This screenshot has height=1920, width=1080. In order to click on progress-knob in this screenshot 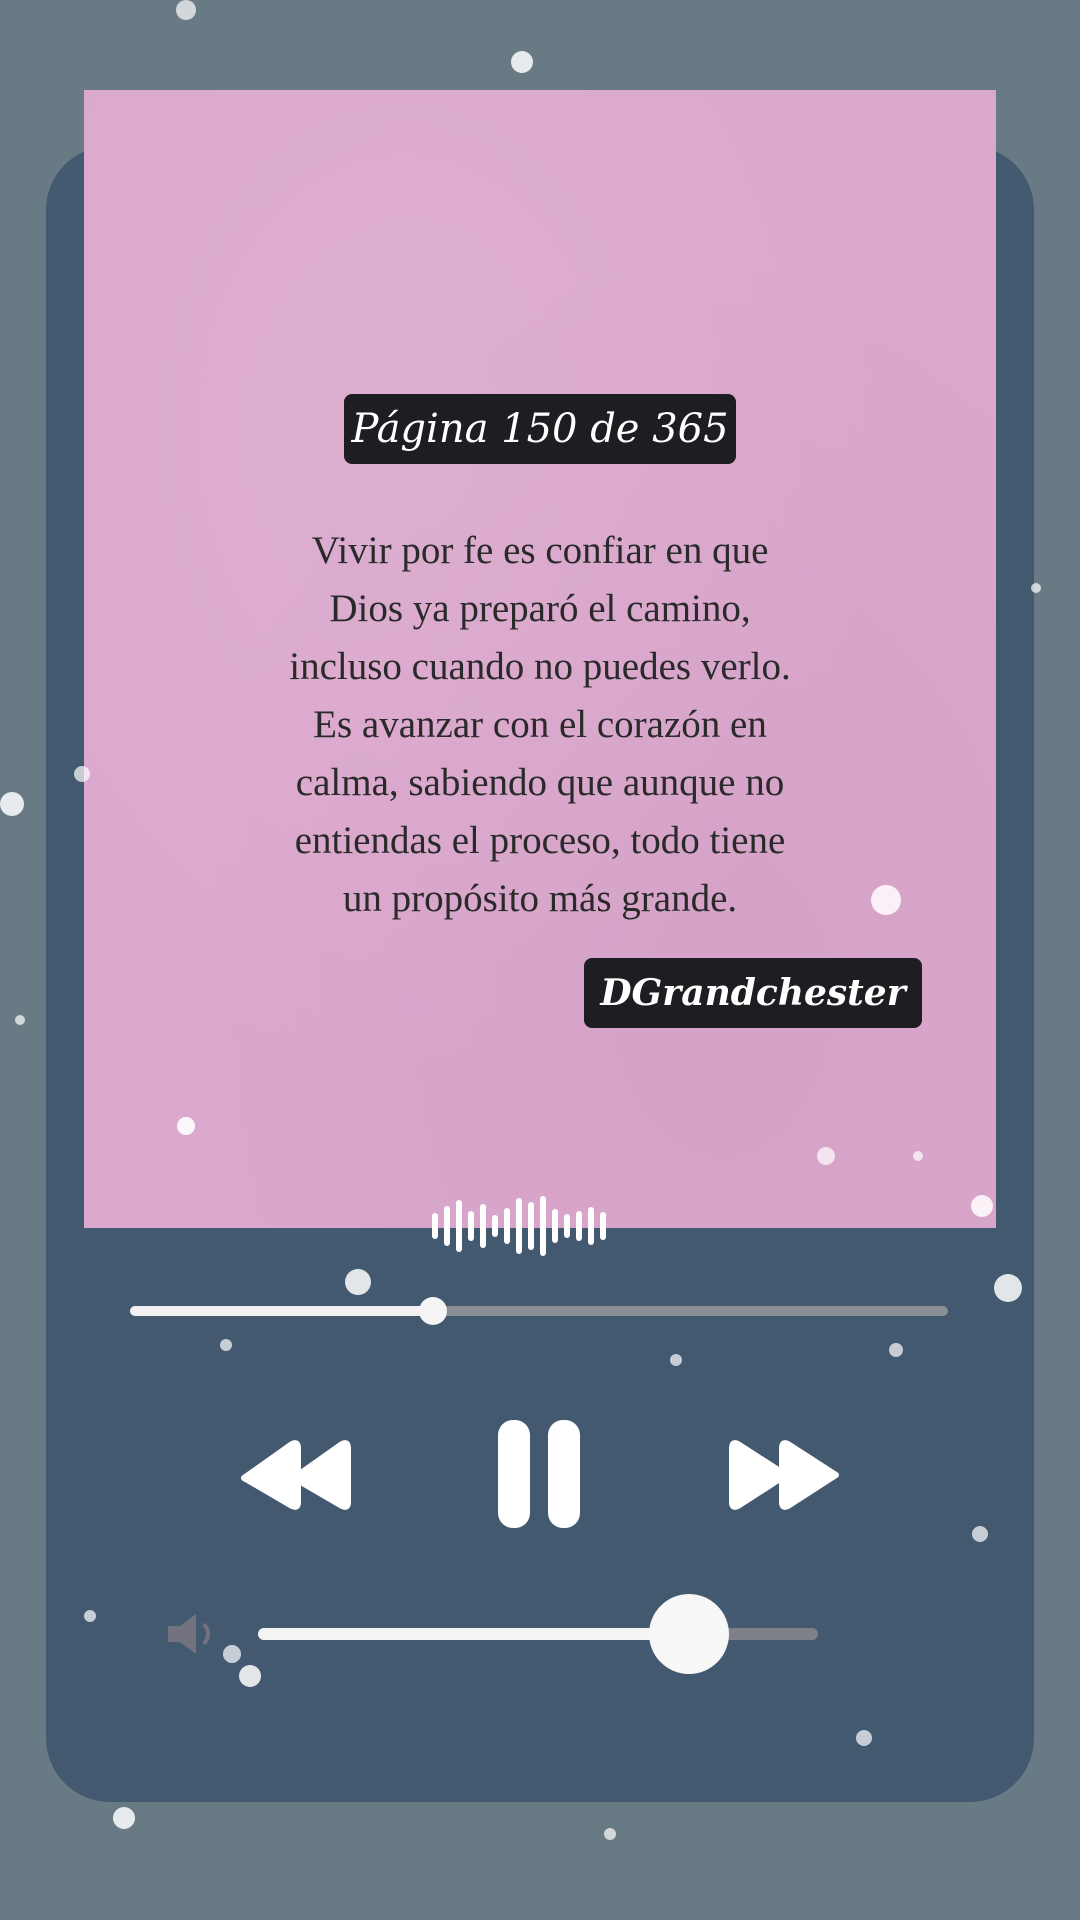, I will do `click(432, 1311)`.